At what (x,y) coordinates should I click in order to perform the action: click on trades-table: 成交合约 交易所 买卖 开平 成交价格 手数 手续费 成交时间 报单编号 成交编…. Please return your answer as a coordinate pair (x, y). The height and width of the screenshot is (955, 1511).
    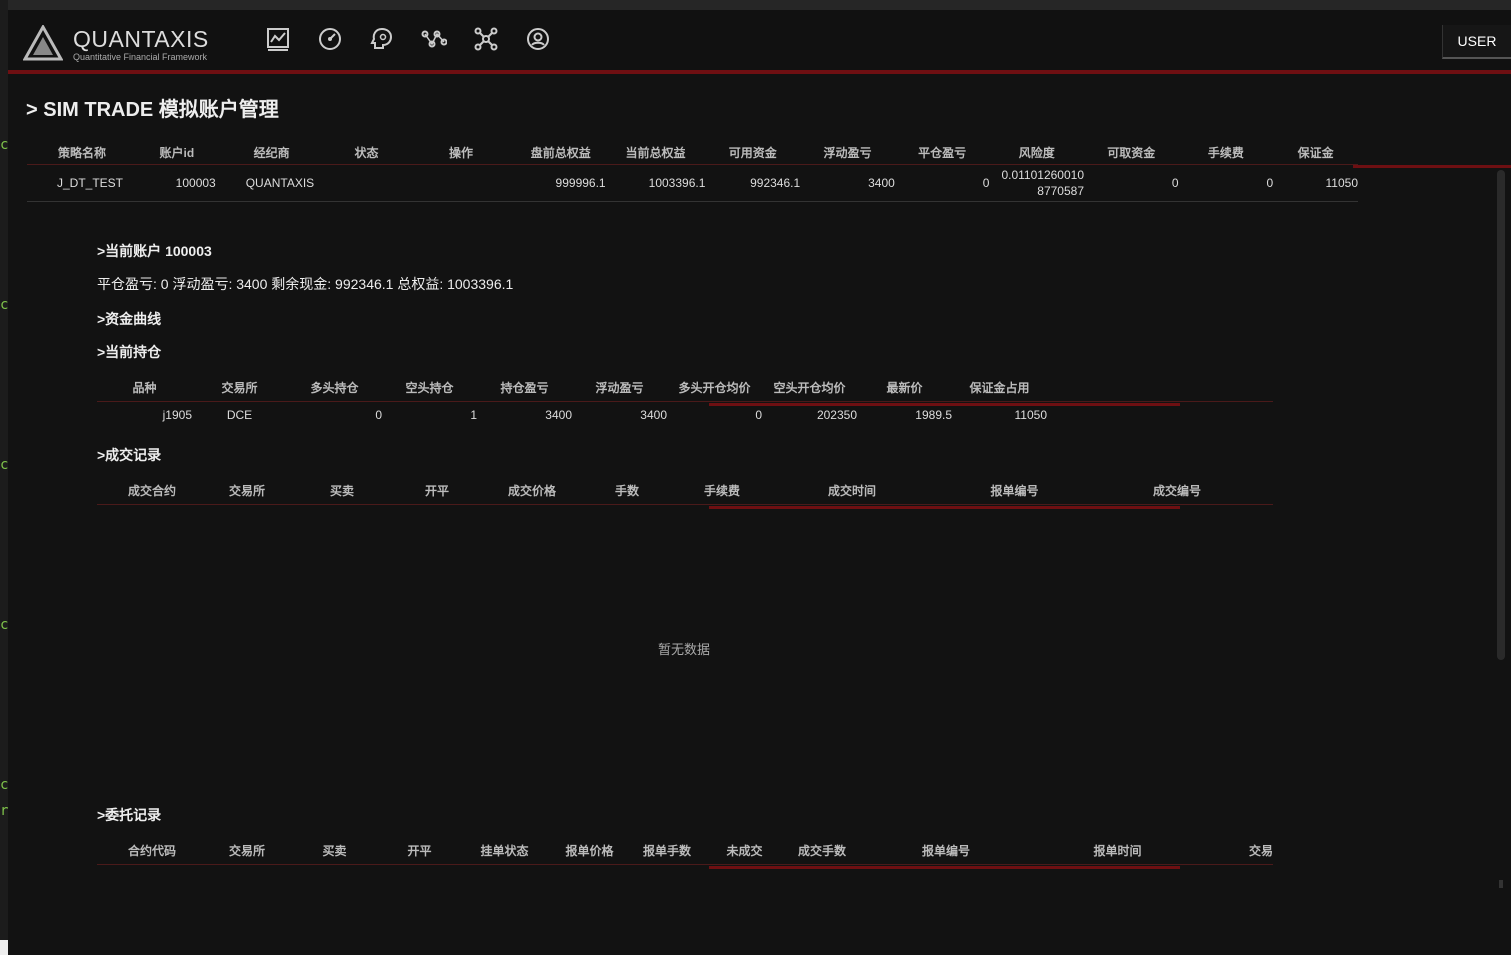
    Looking at the image, I should click on (685, 490).